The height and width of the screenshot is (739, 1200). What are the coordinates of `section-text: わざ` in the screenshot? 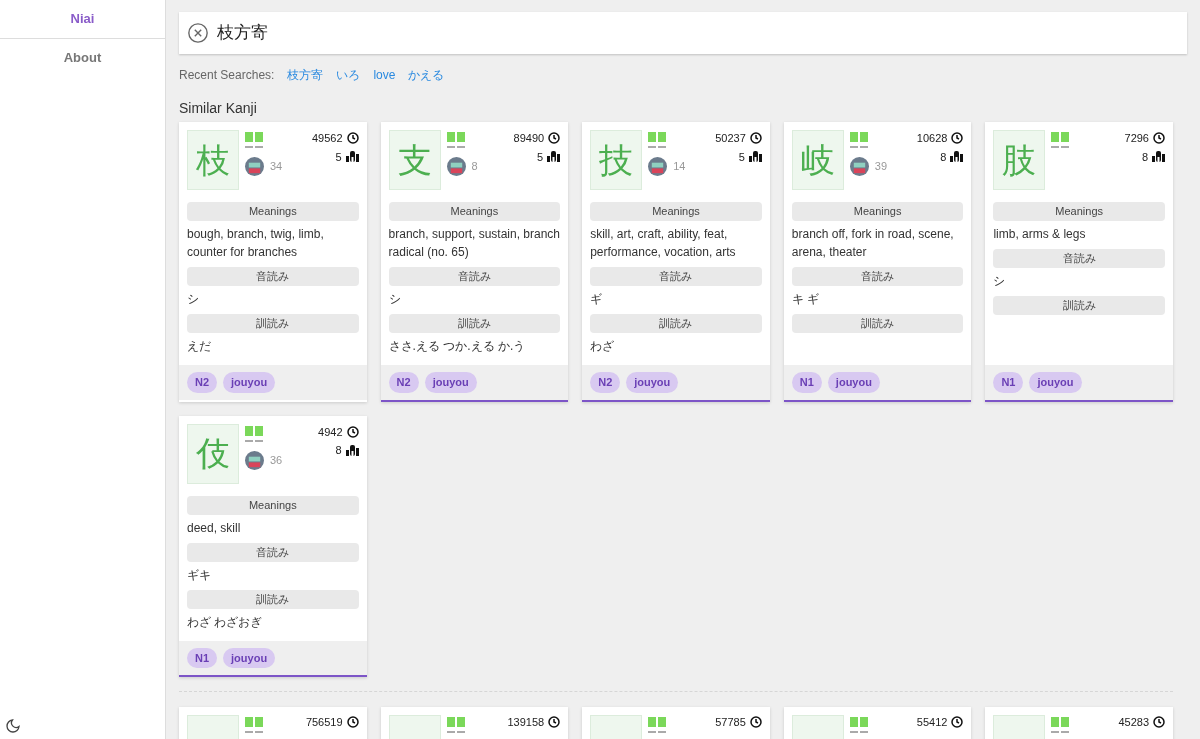 It's located at (603, 346).